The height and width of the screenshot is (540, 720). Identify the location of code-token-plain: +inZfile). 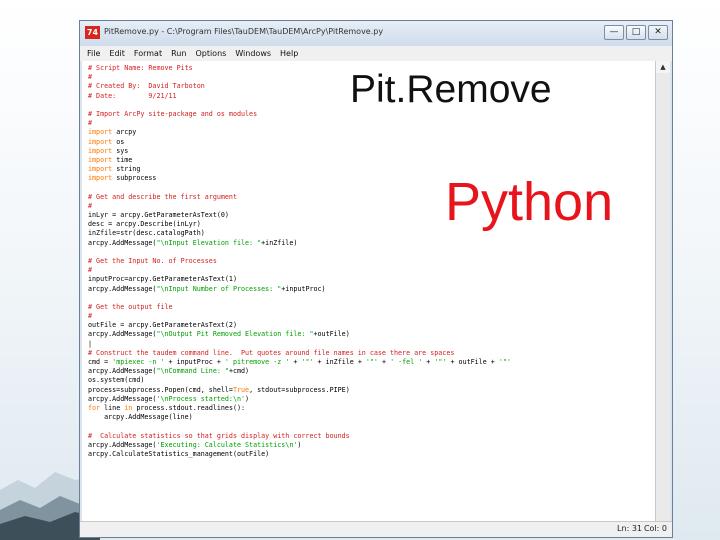
(279, 242).